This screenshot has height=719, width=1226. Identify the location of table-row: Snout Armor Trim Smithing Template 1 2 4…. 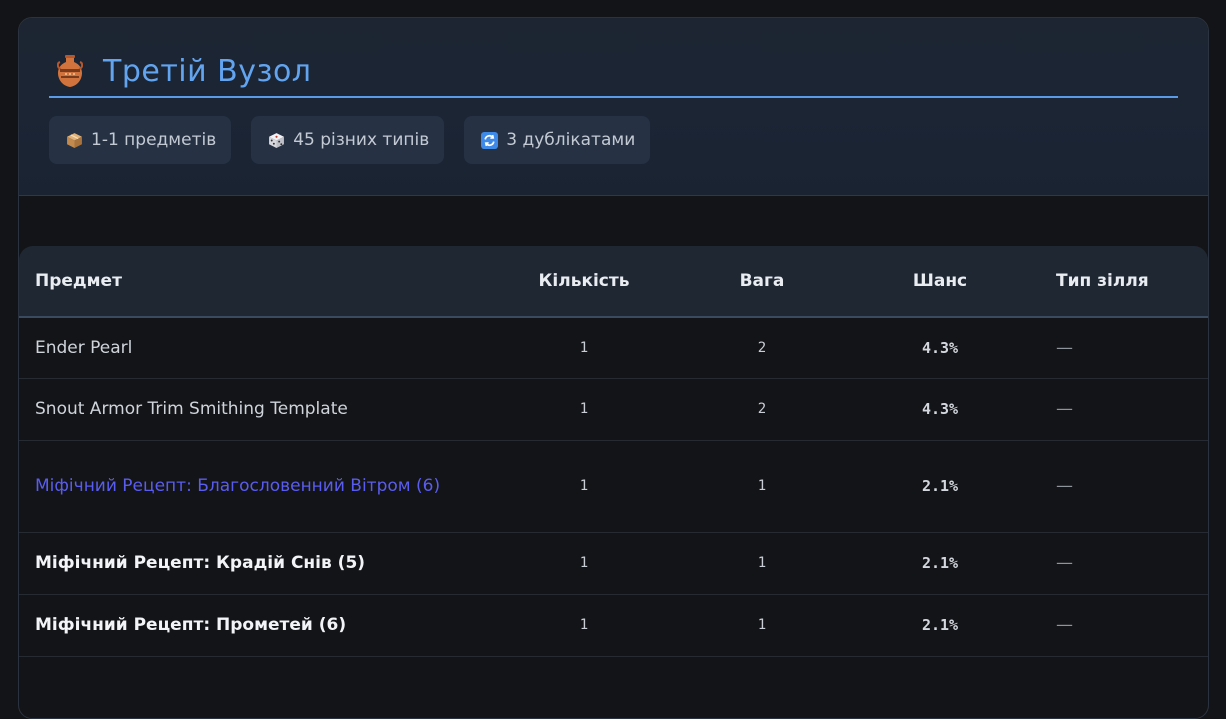
(613, 409).